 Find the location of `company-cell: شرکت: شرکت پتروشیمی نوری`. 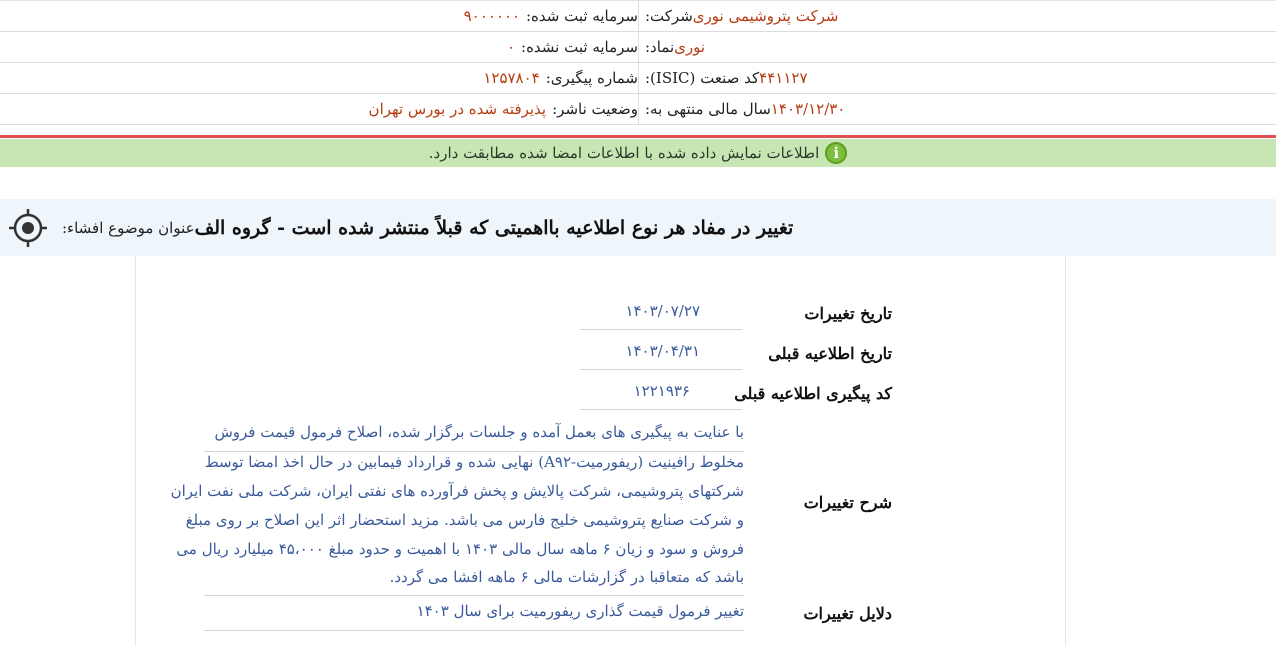

company-cell: شرکت: شرکت پتروشیمی نوری is located at coordinates (957, 16).